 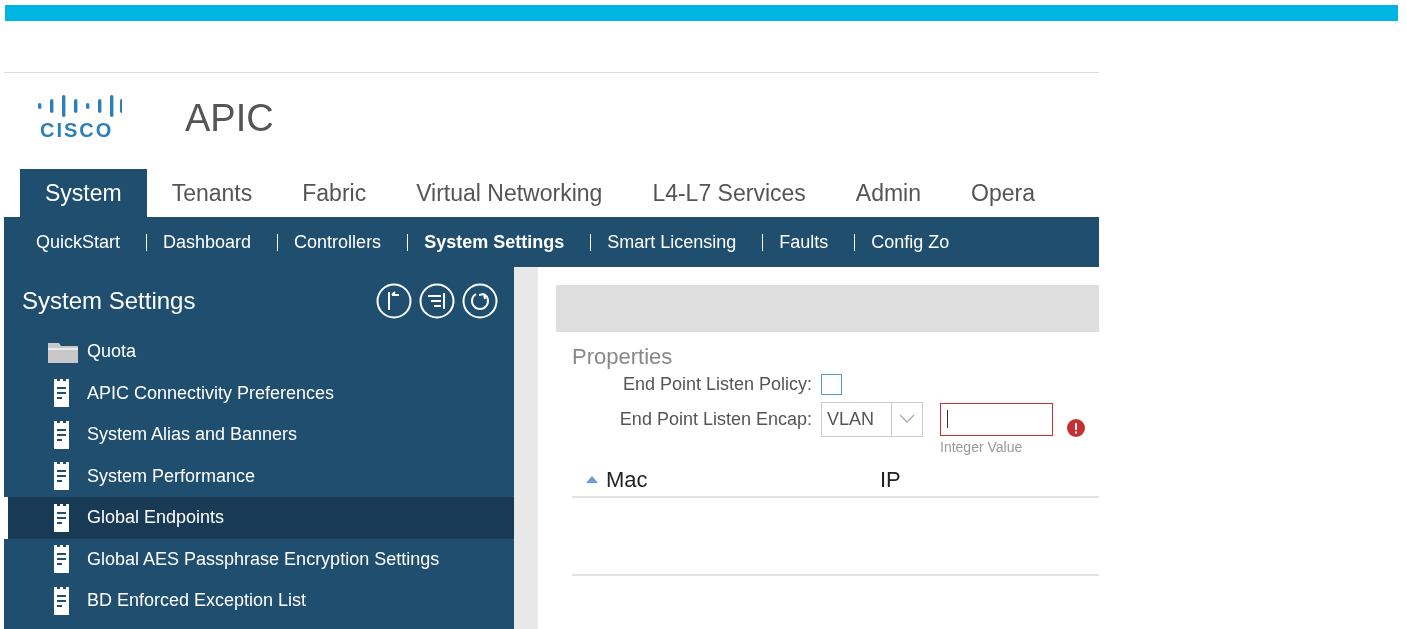 What do you see at coordinates (229, 118) in the screenshot?
I see `product-title: APIC` at bounding box center [229, 118].